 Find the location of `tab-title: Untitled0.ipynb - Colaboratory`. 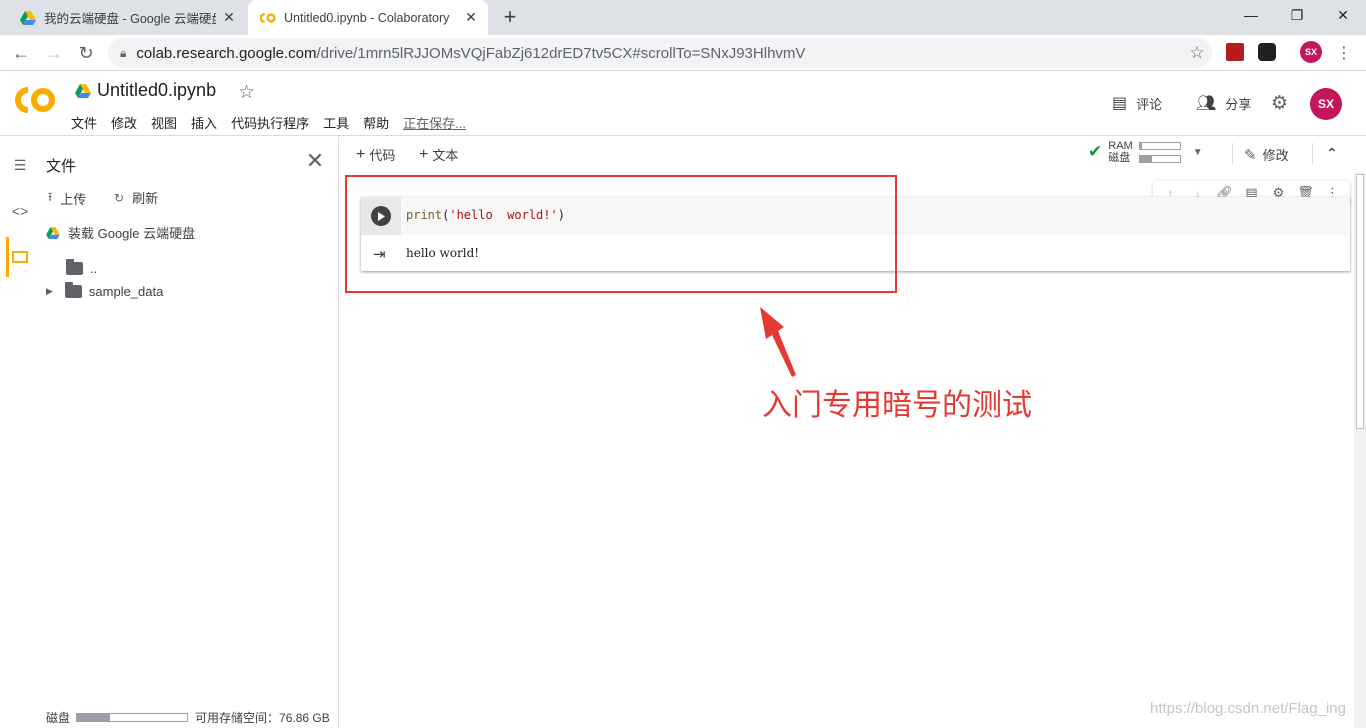

tab-title: Untitled0.ipynb - Colaboratory is located at coordinates (367, 17).